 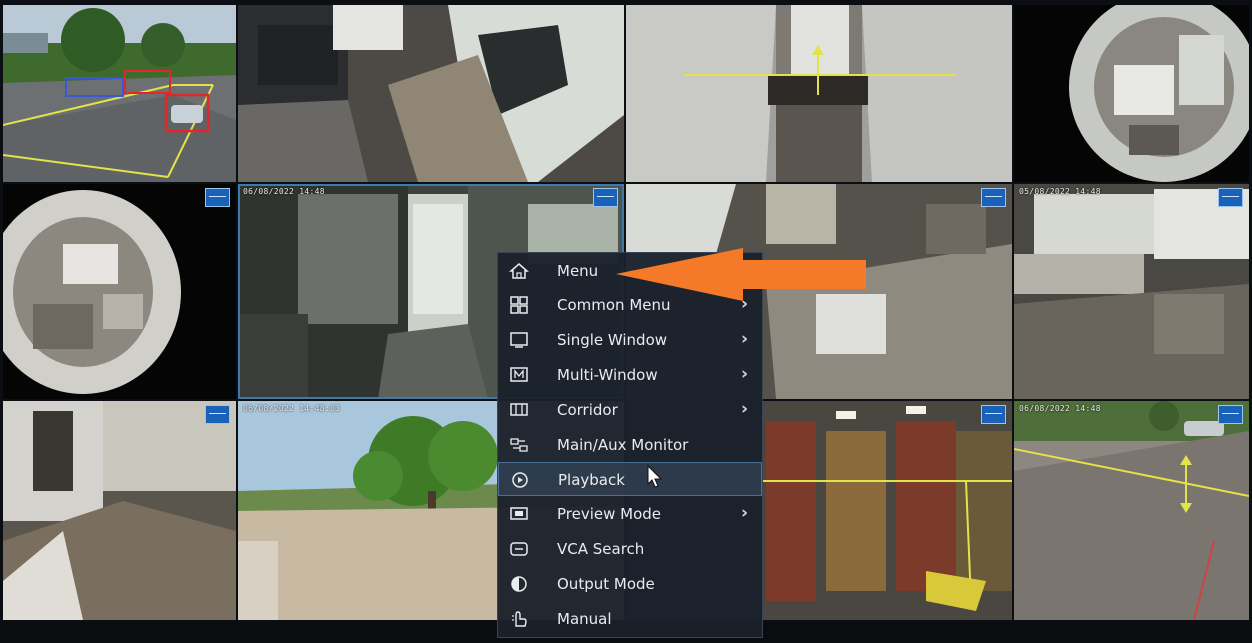 I want to click on camera-tile-8: 05/08/2022 14:48, so click(x=1131, y=291).